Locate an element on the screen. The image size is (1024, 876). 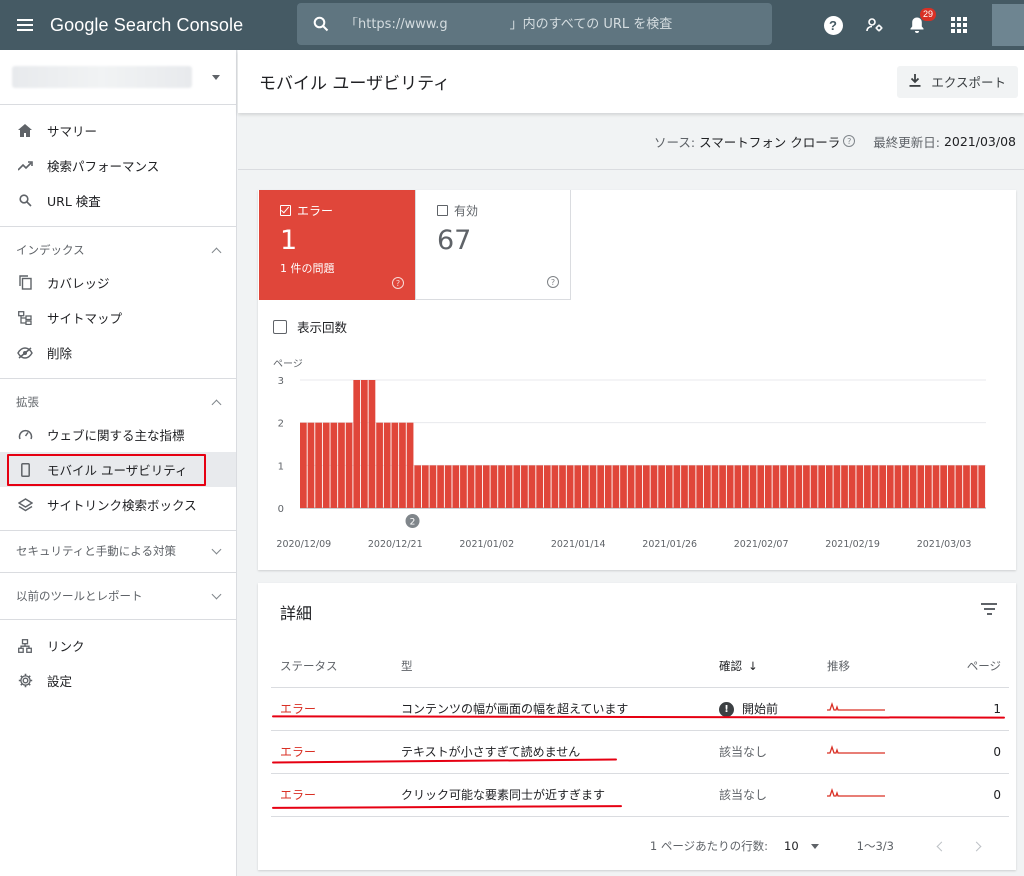
valid-tile: 有効 67 ? is located at coordinates (493, 245).